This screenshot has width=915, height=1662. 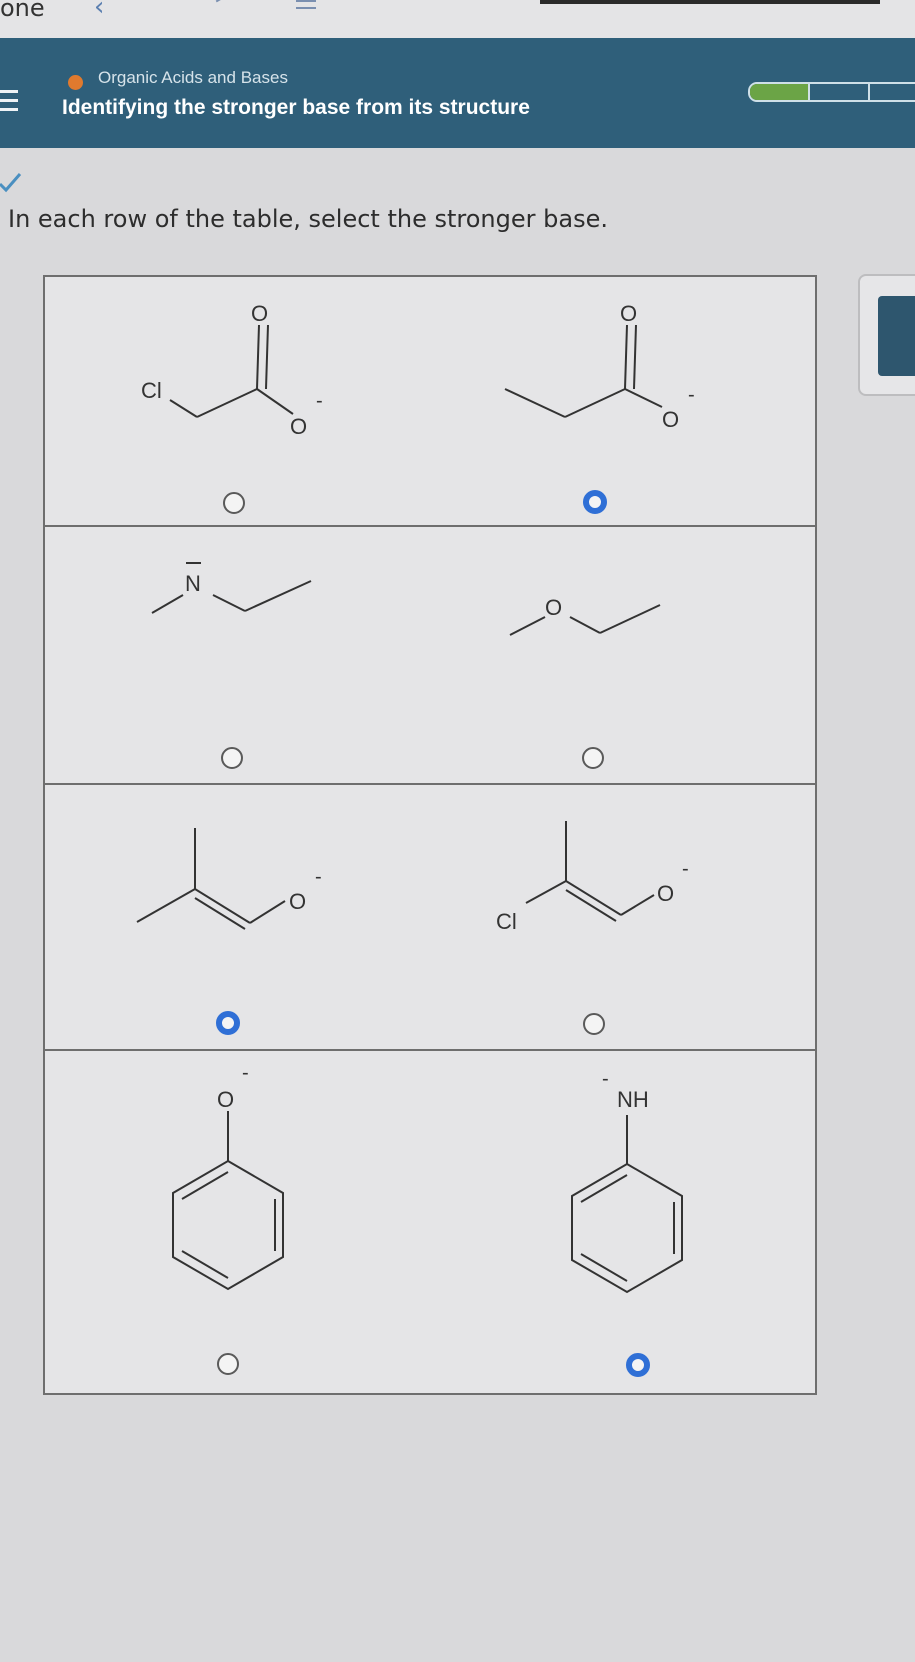 What do you see at coordinates (11, 183) in the screenshot?
I see `checkmark-icon` at bounding box center [11, 183].